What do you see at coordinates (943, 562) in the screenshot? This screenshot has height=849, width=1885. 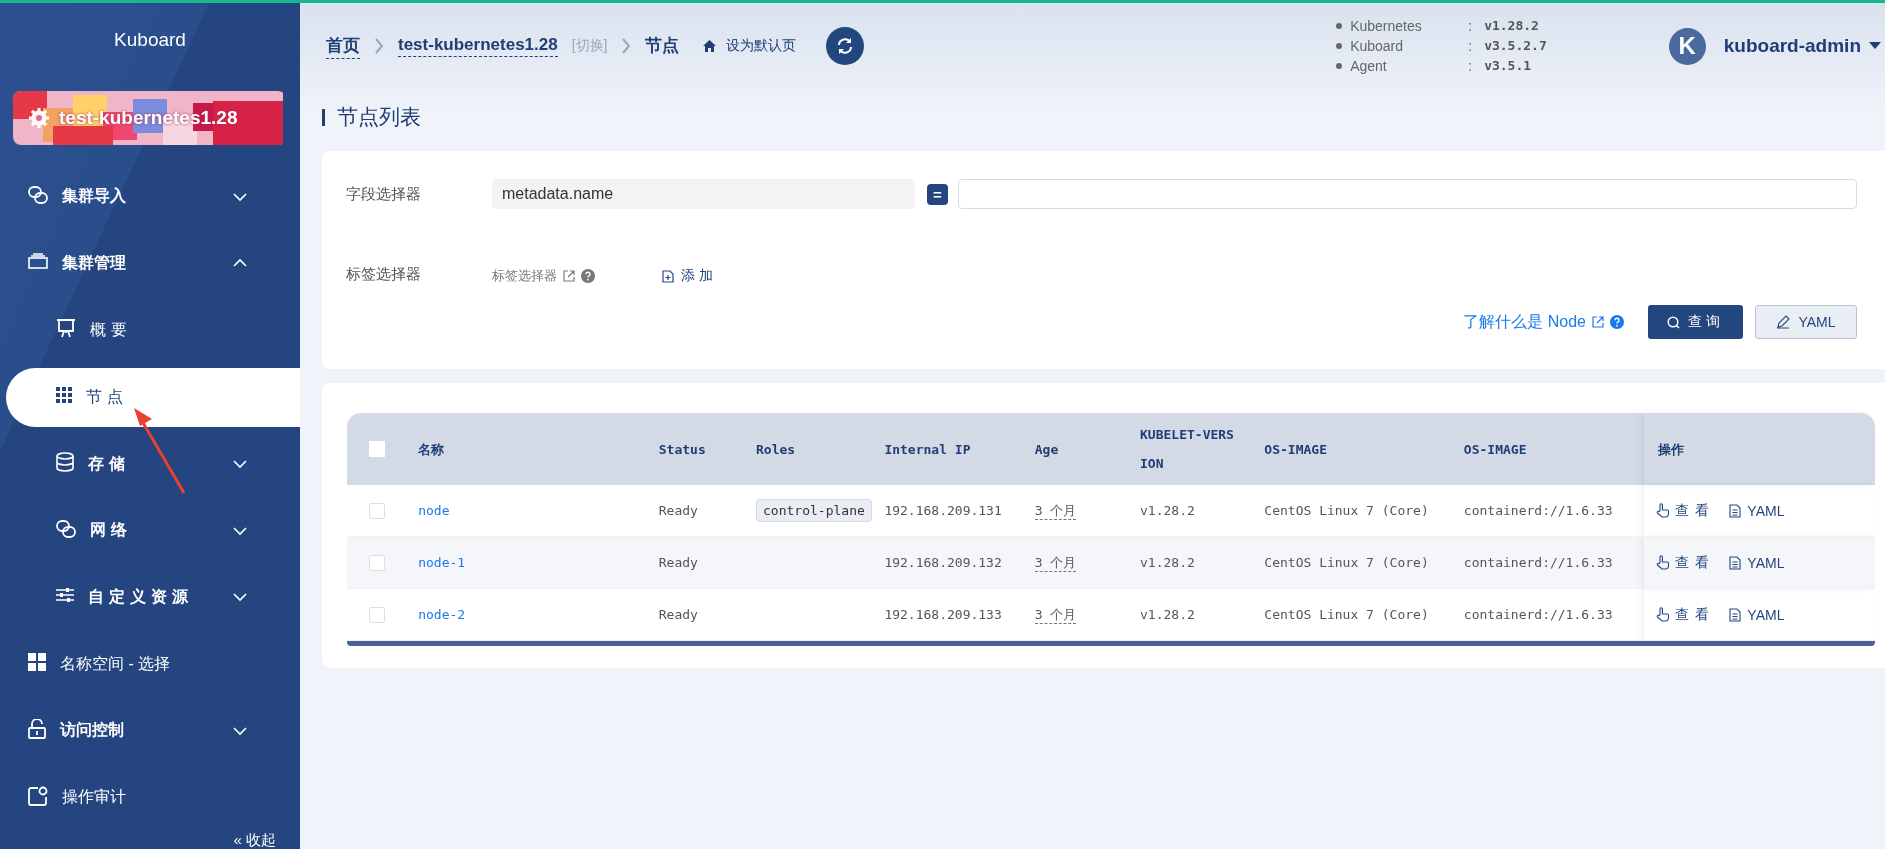 I see `table-cell: 192.168.209.132` at bounding box center [943, 562].